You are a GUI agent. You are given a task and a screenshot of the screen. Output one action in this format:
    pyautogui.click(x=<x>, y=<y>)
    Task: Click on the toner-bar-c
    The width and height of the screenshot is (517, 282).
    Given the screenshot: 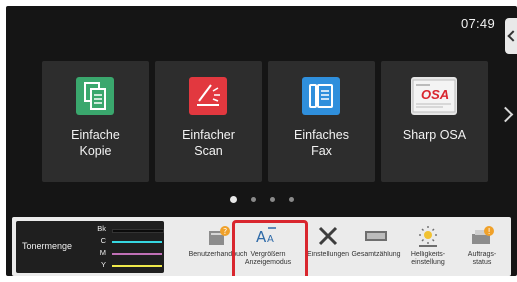 What is the action you would take?
    pyautogui.click(x=137, y=242)
    